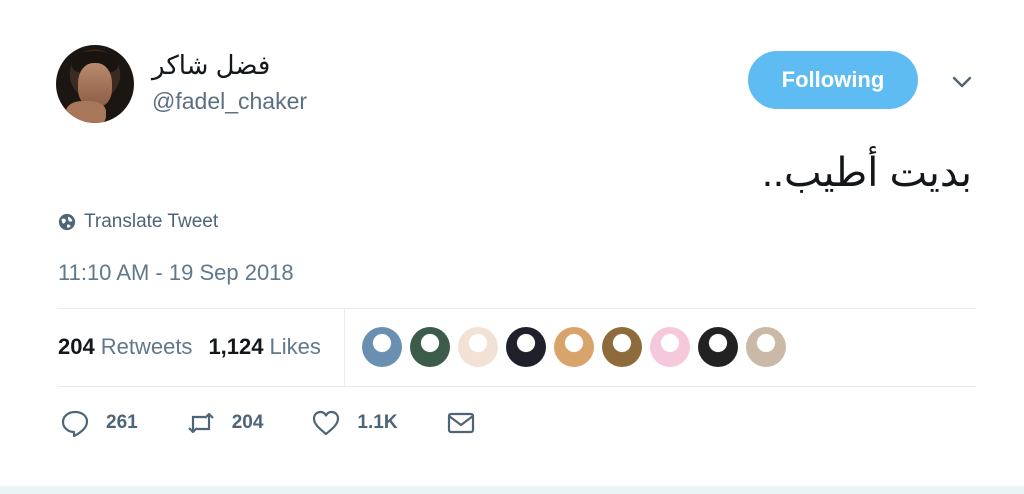  What do you see at coordinates (344, 347) in the screenshot?
I see `stats-vertical-divider` at bounding box center [344, 347].